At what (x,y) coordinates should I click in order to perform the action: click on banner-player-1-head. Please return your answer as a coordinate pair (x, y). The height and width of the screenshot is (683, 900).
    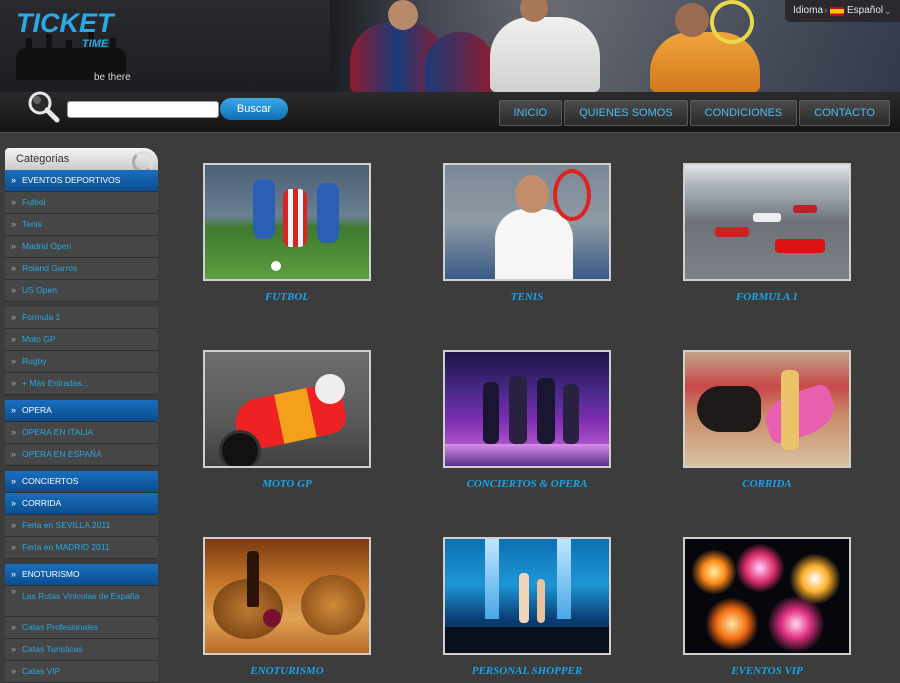
    Looking at the image, I should click on (403, 15).